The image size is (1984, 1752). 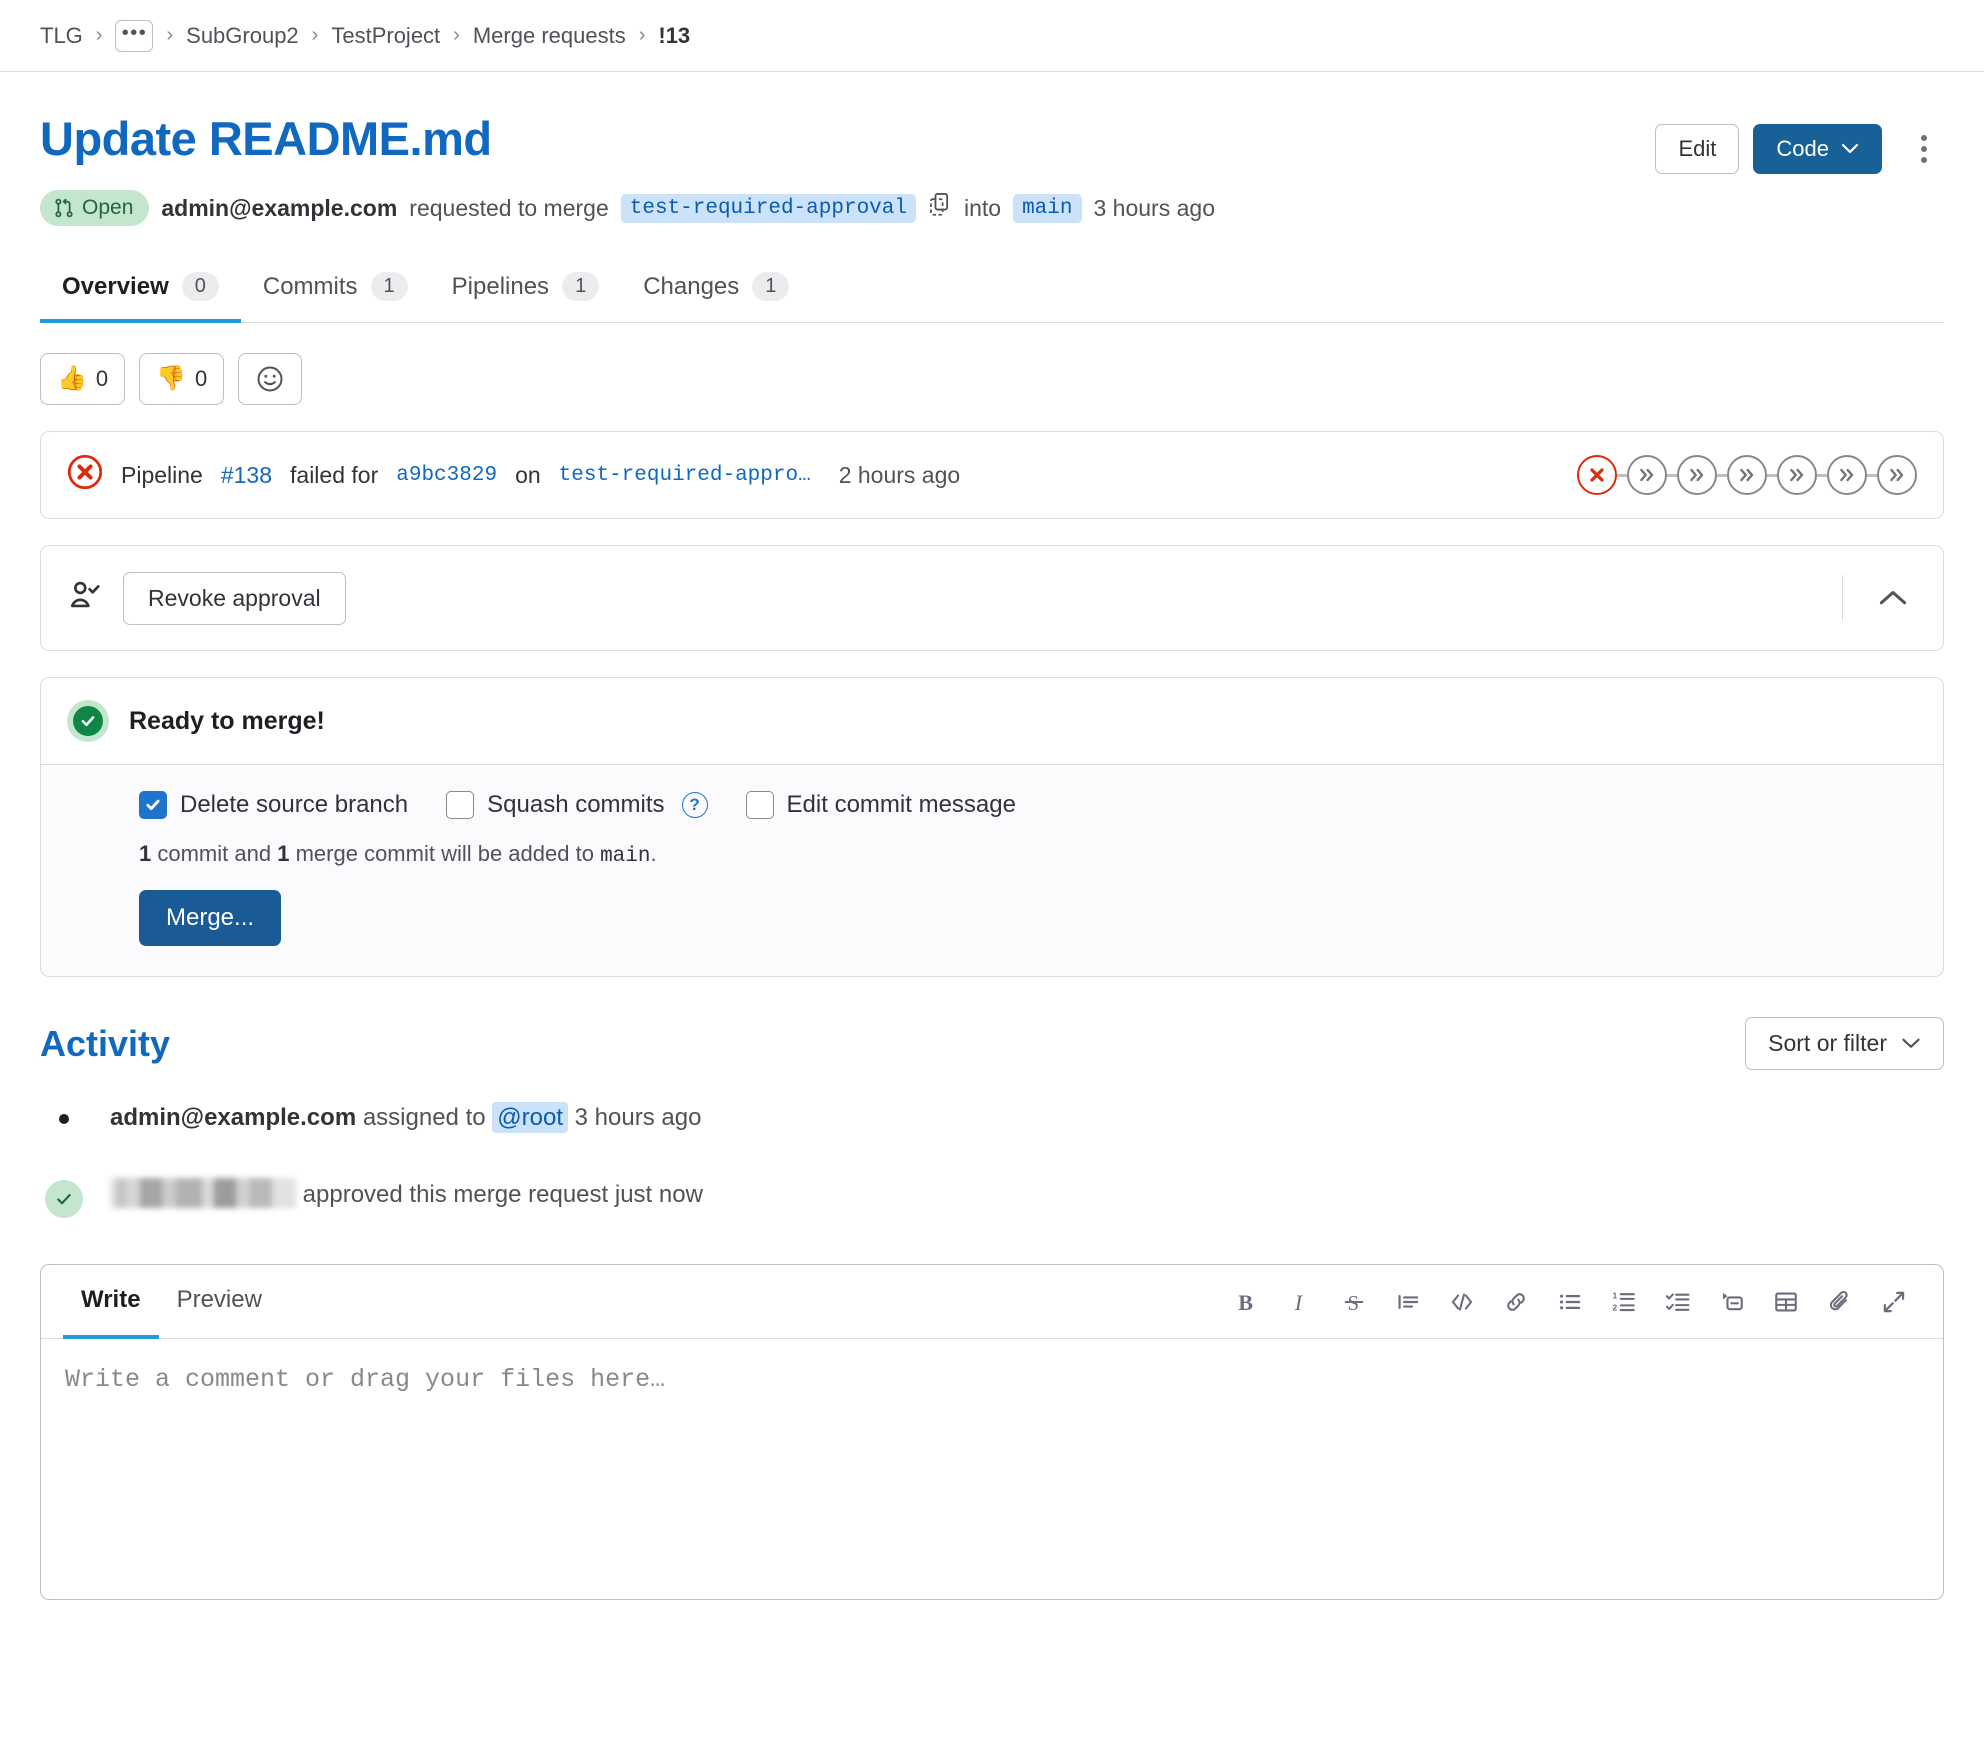 What do you see at coordinates (385, 36) in the screenshot?
I see `breadcrumb-item-project: TestProject` at bounding box center [385, 36].